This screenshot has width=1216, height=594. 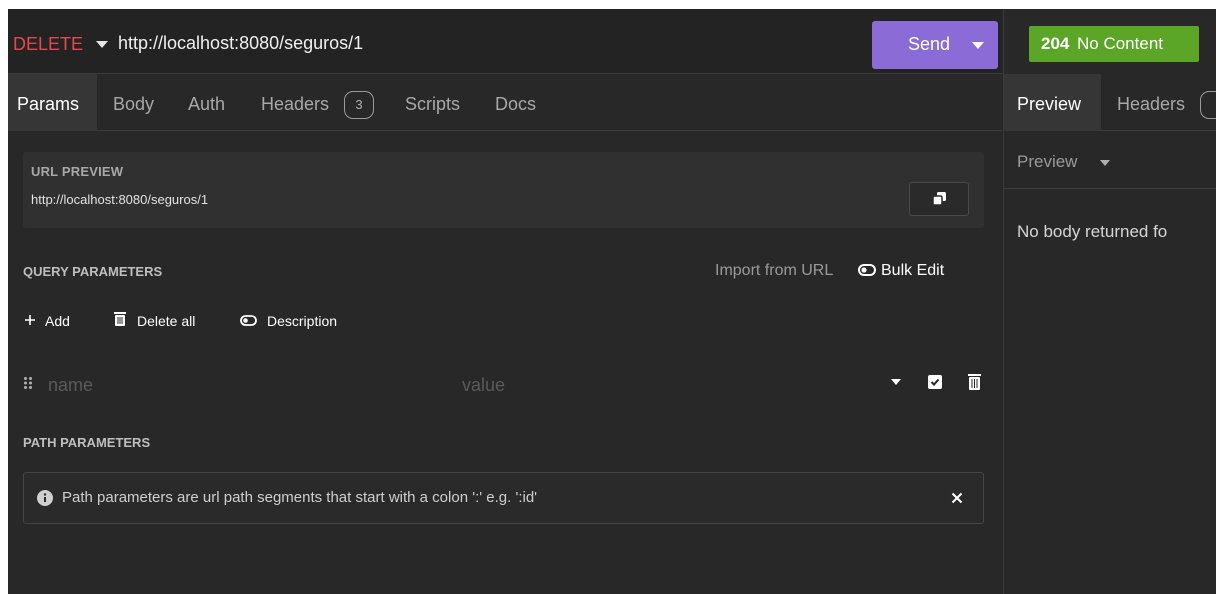 I want to click on send-options-chevron-icon, so click(x=978, y=45).